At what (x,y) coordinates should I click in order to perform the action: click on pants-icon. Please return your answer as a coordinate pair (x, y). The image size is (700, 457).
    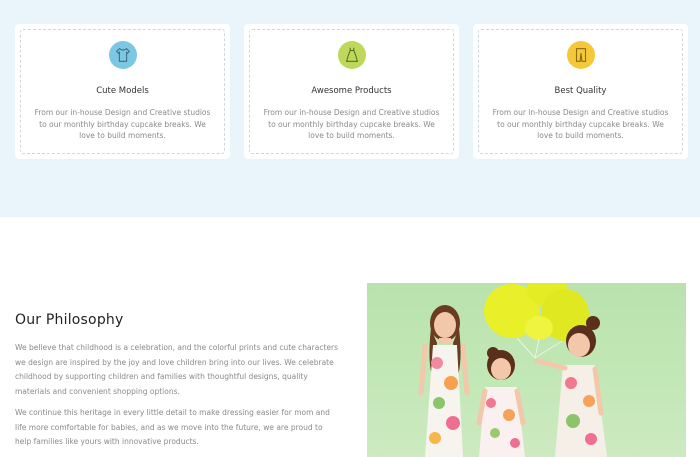
    Looking at the image, I should click on (580, 55).